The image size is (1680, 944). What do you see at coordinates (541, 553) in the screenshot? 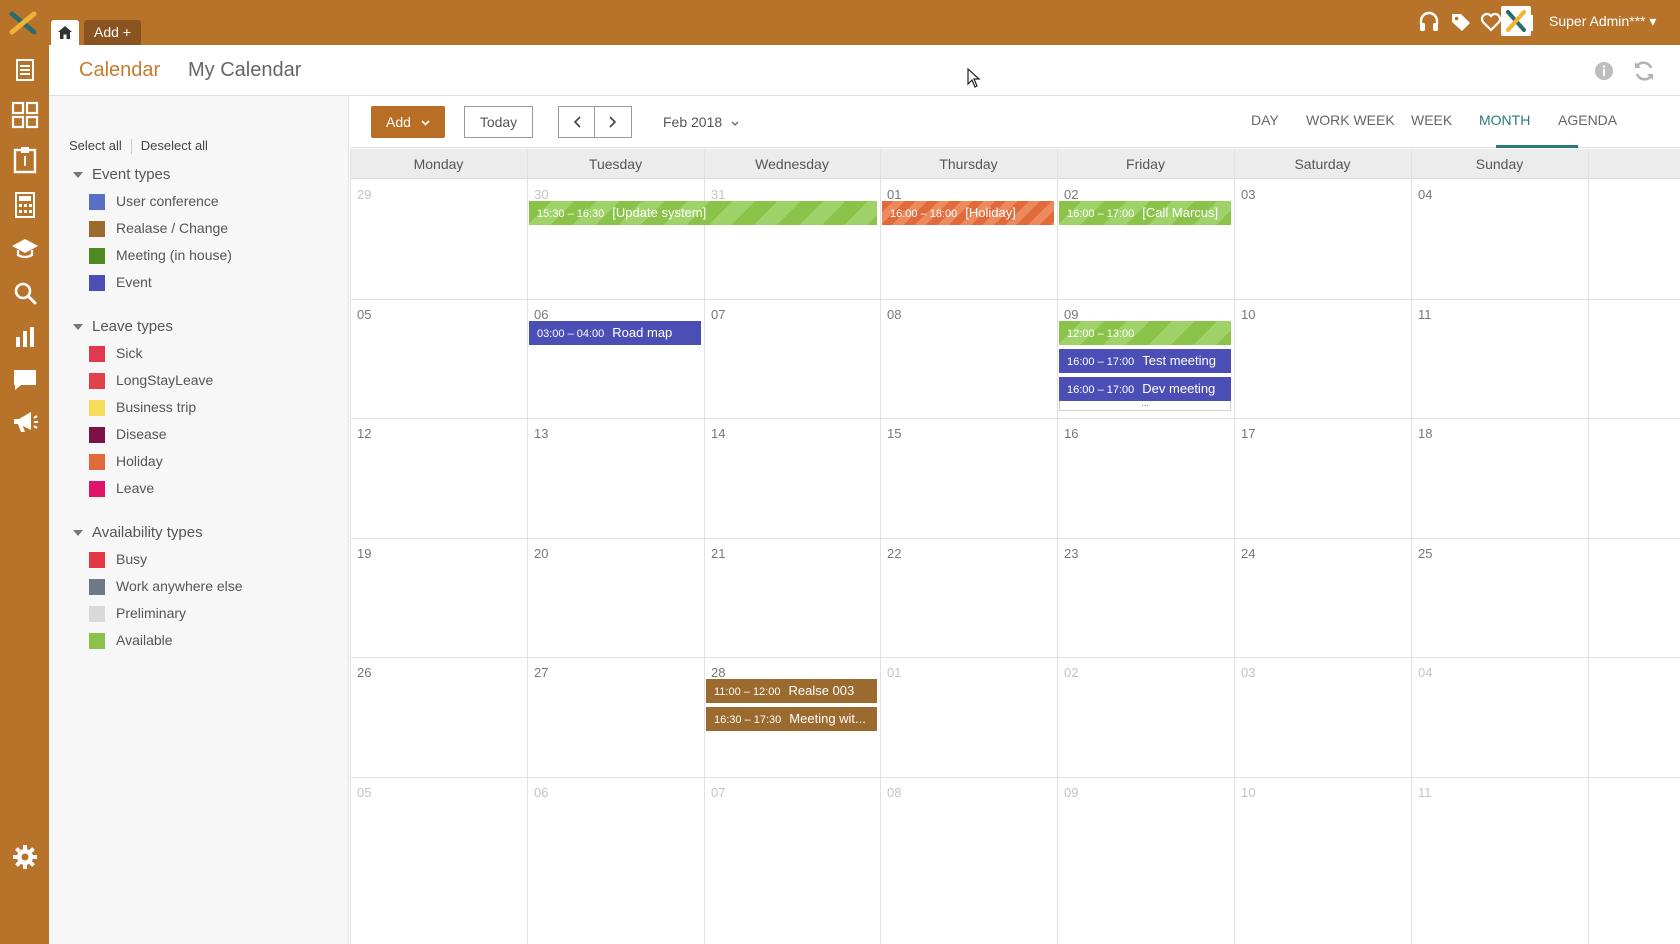
I see `day-number: 20` at bounding box center [541, 553].